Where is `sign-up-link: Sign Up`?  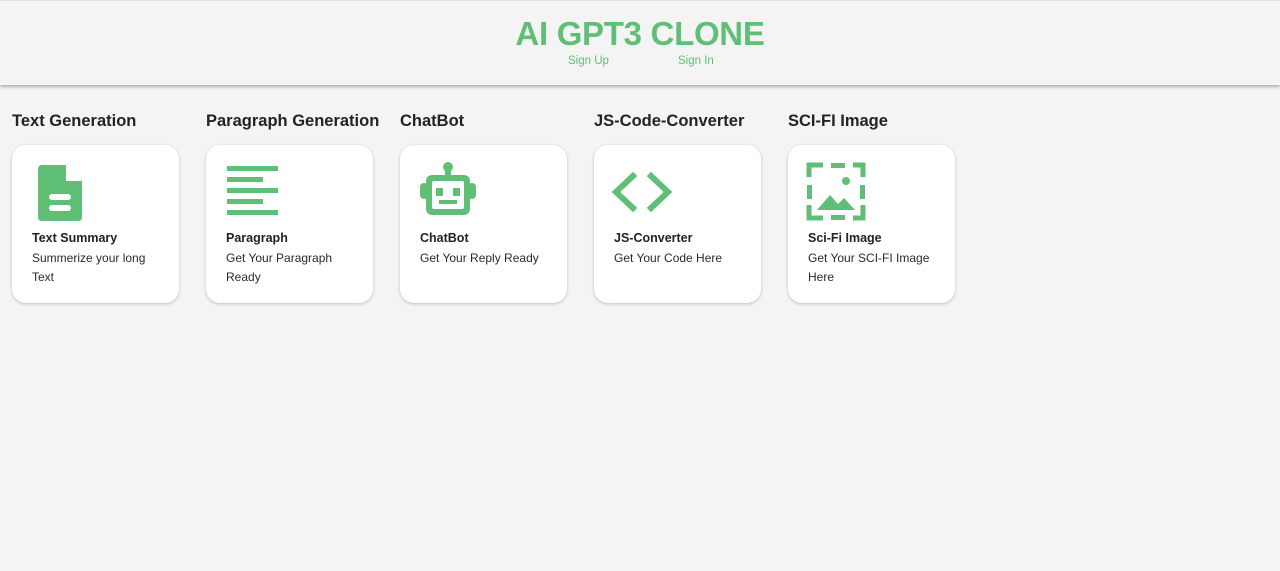
sign-up-link: Sign Up is located at coordinates (588, 61).